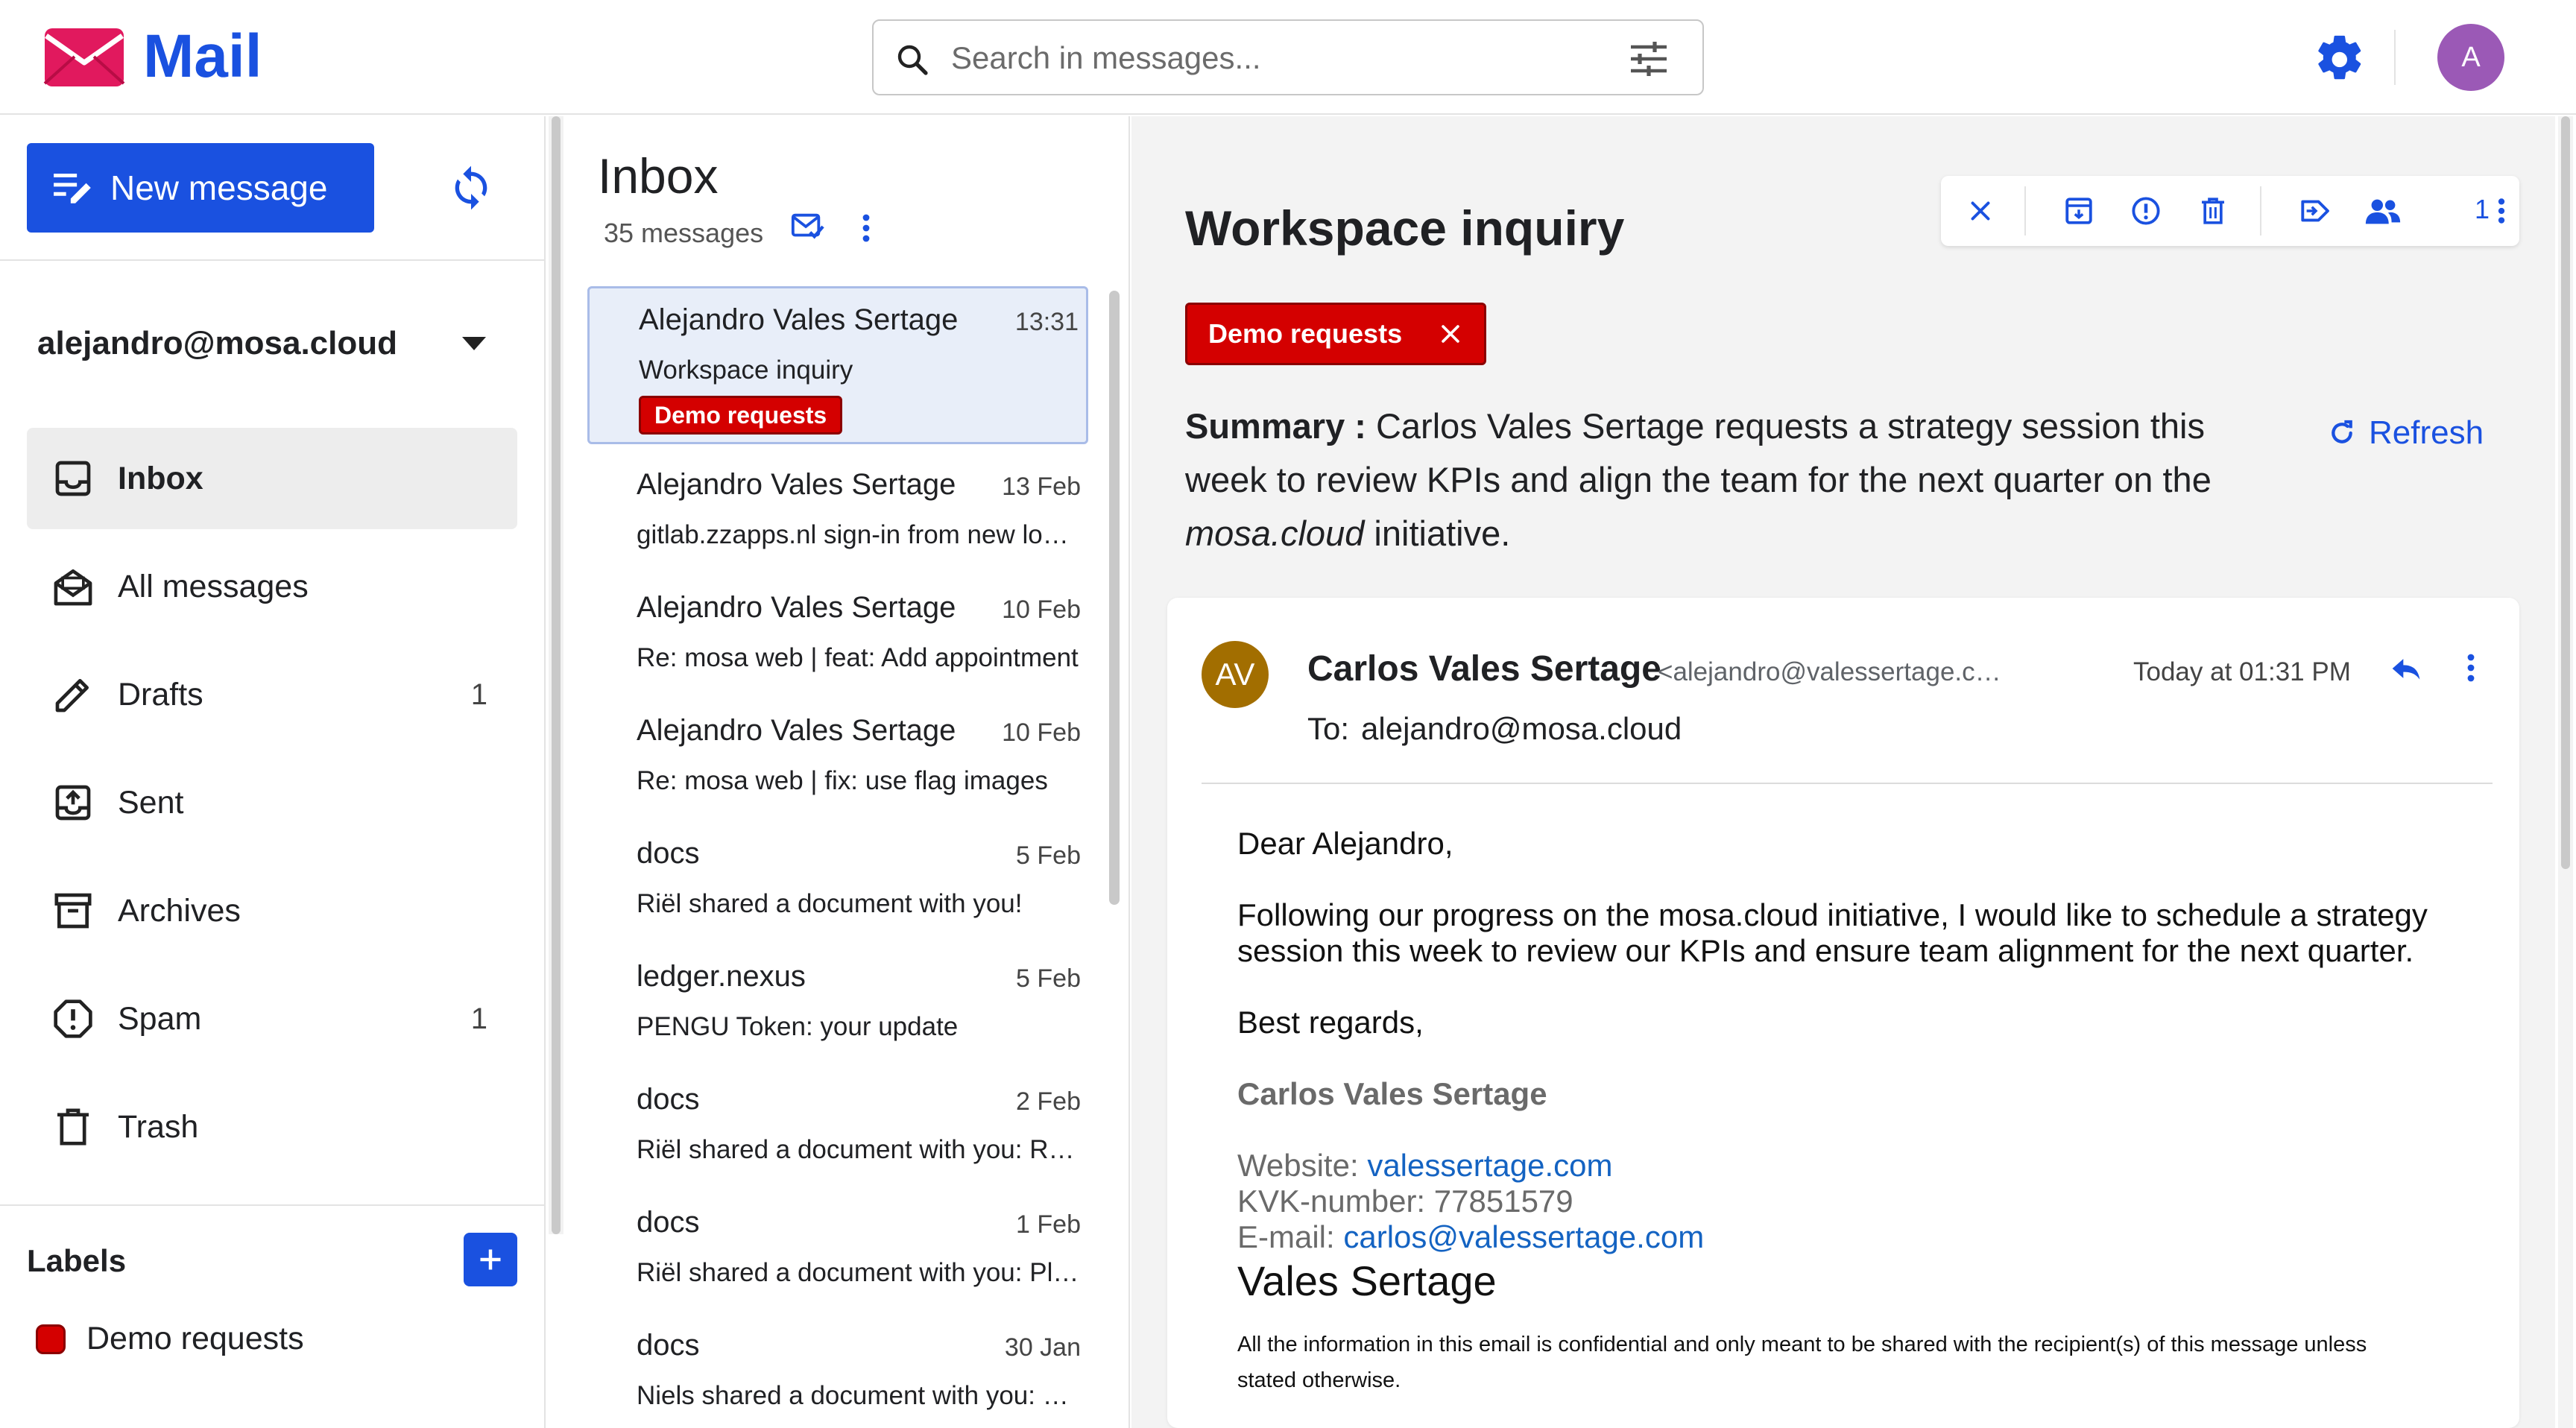  I want to click on message-sender: docs, so click(668, 1099).